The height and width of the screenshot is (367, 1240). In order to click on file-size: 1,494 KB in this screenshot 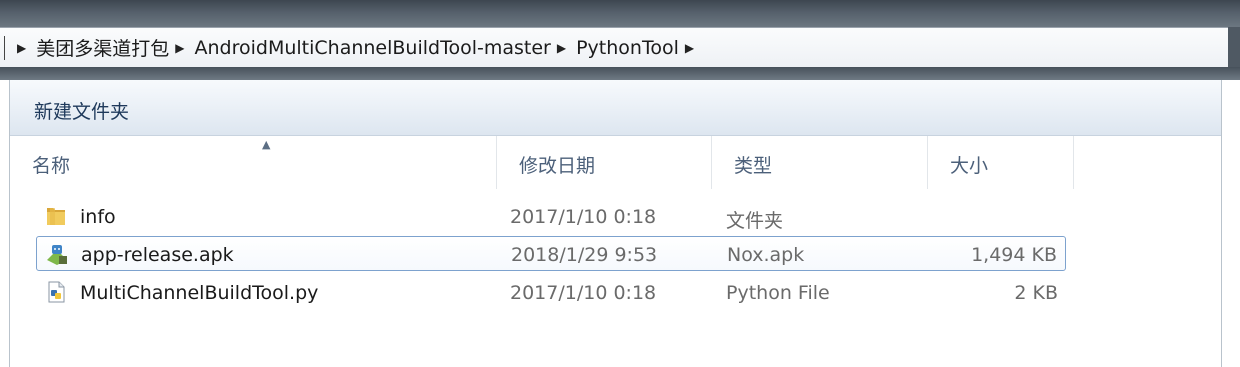, I will do `click(1014, 255)`.